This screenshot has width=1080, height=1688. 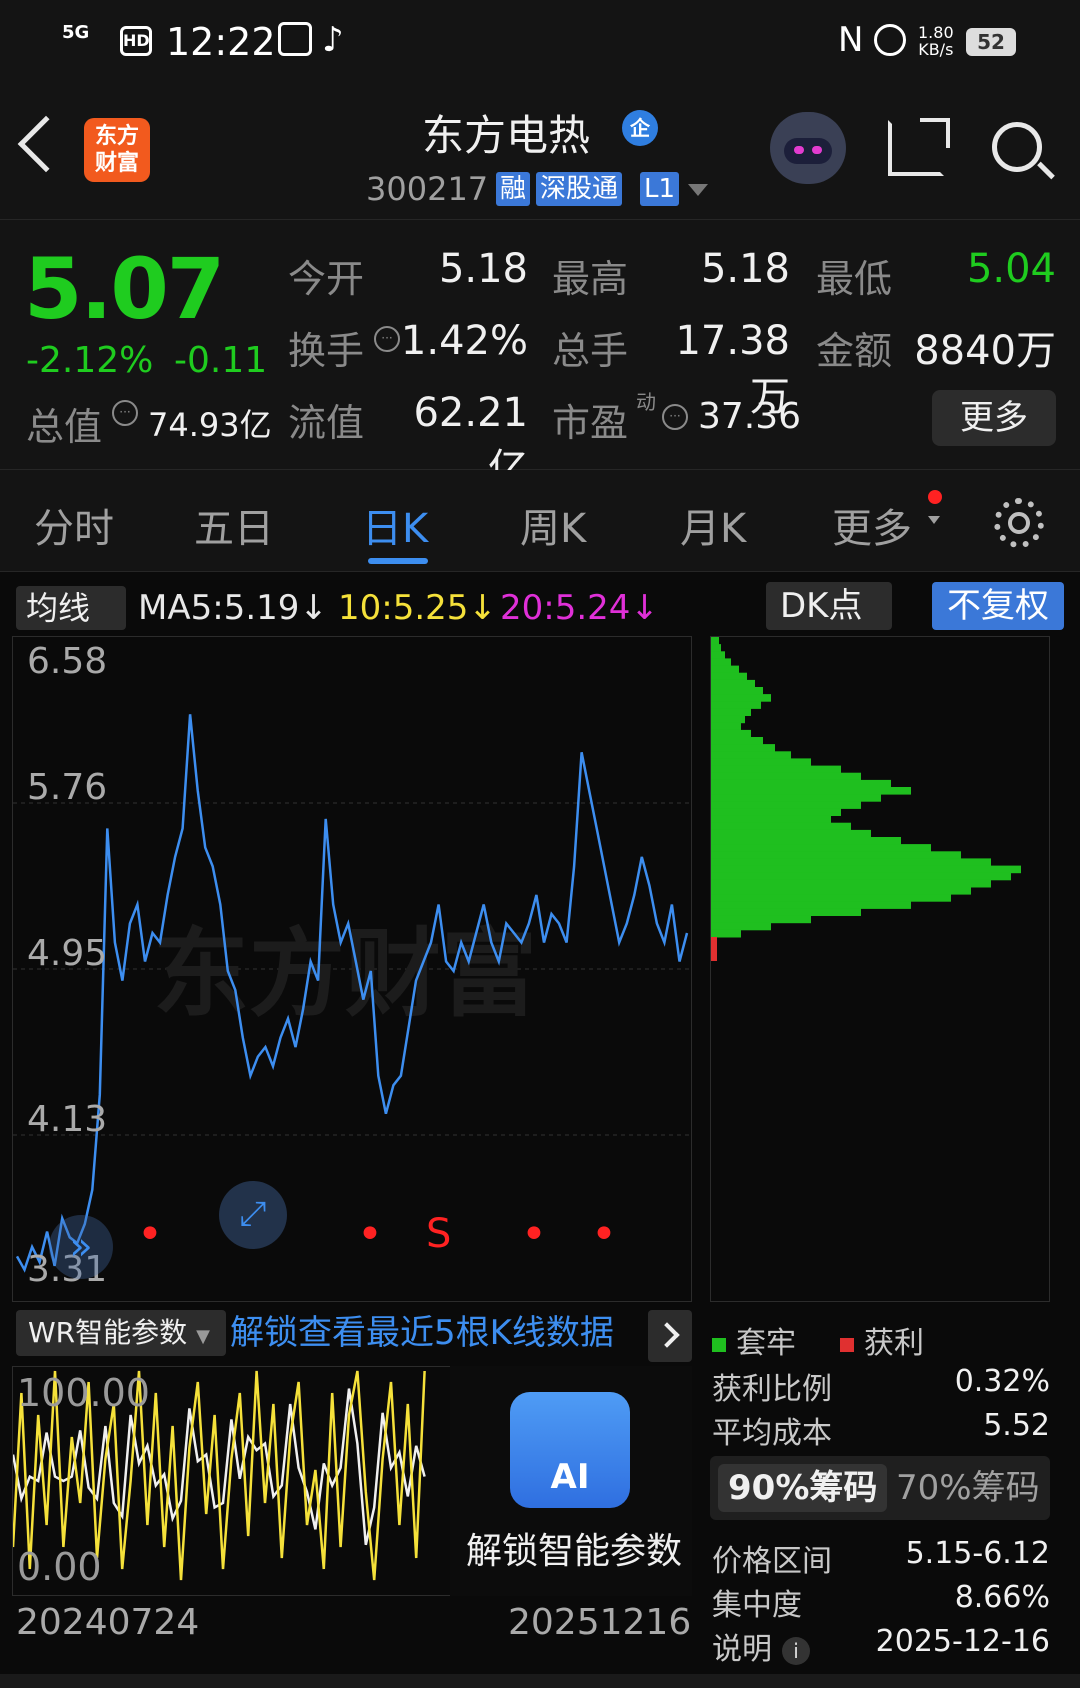 I want to click on tab-intraday: 分时, so click(x=74, y=525).